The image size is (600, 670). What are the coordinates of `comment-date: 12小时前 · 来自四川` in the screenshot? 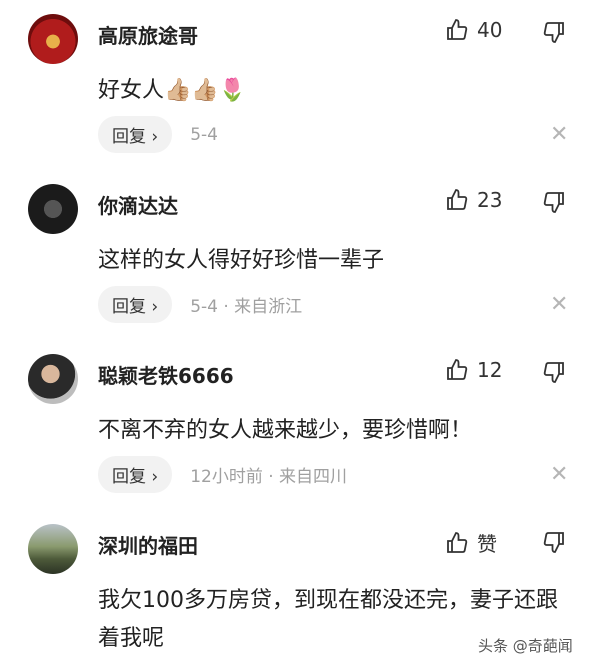 It's located at (269, 477).